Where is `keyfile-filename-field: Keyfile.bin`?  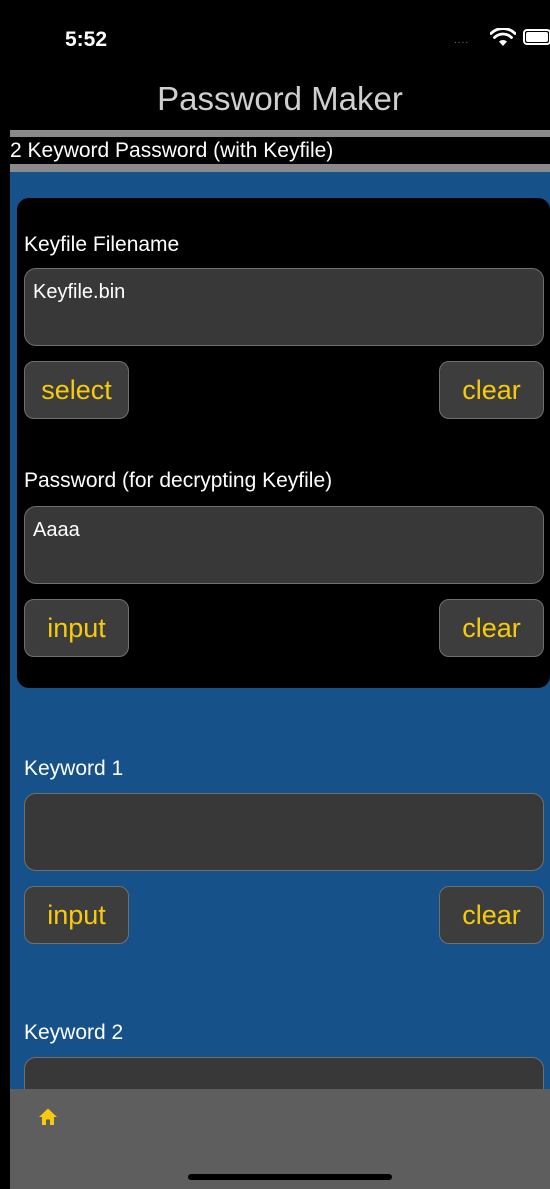
keyfile-filename-field: Keyfile.bin is located at coordinates (284, 307).